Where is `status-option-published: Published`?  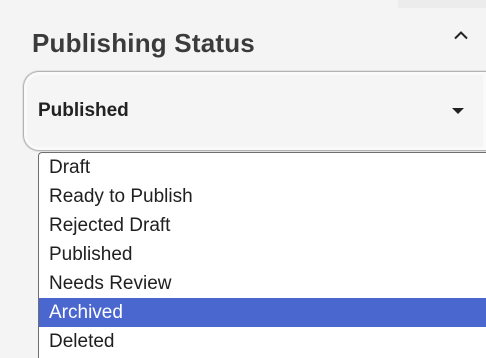 status-option-published: Published is located at coordinates (262, 254).